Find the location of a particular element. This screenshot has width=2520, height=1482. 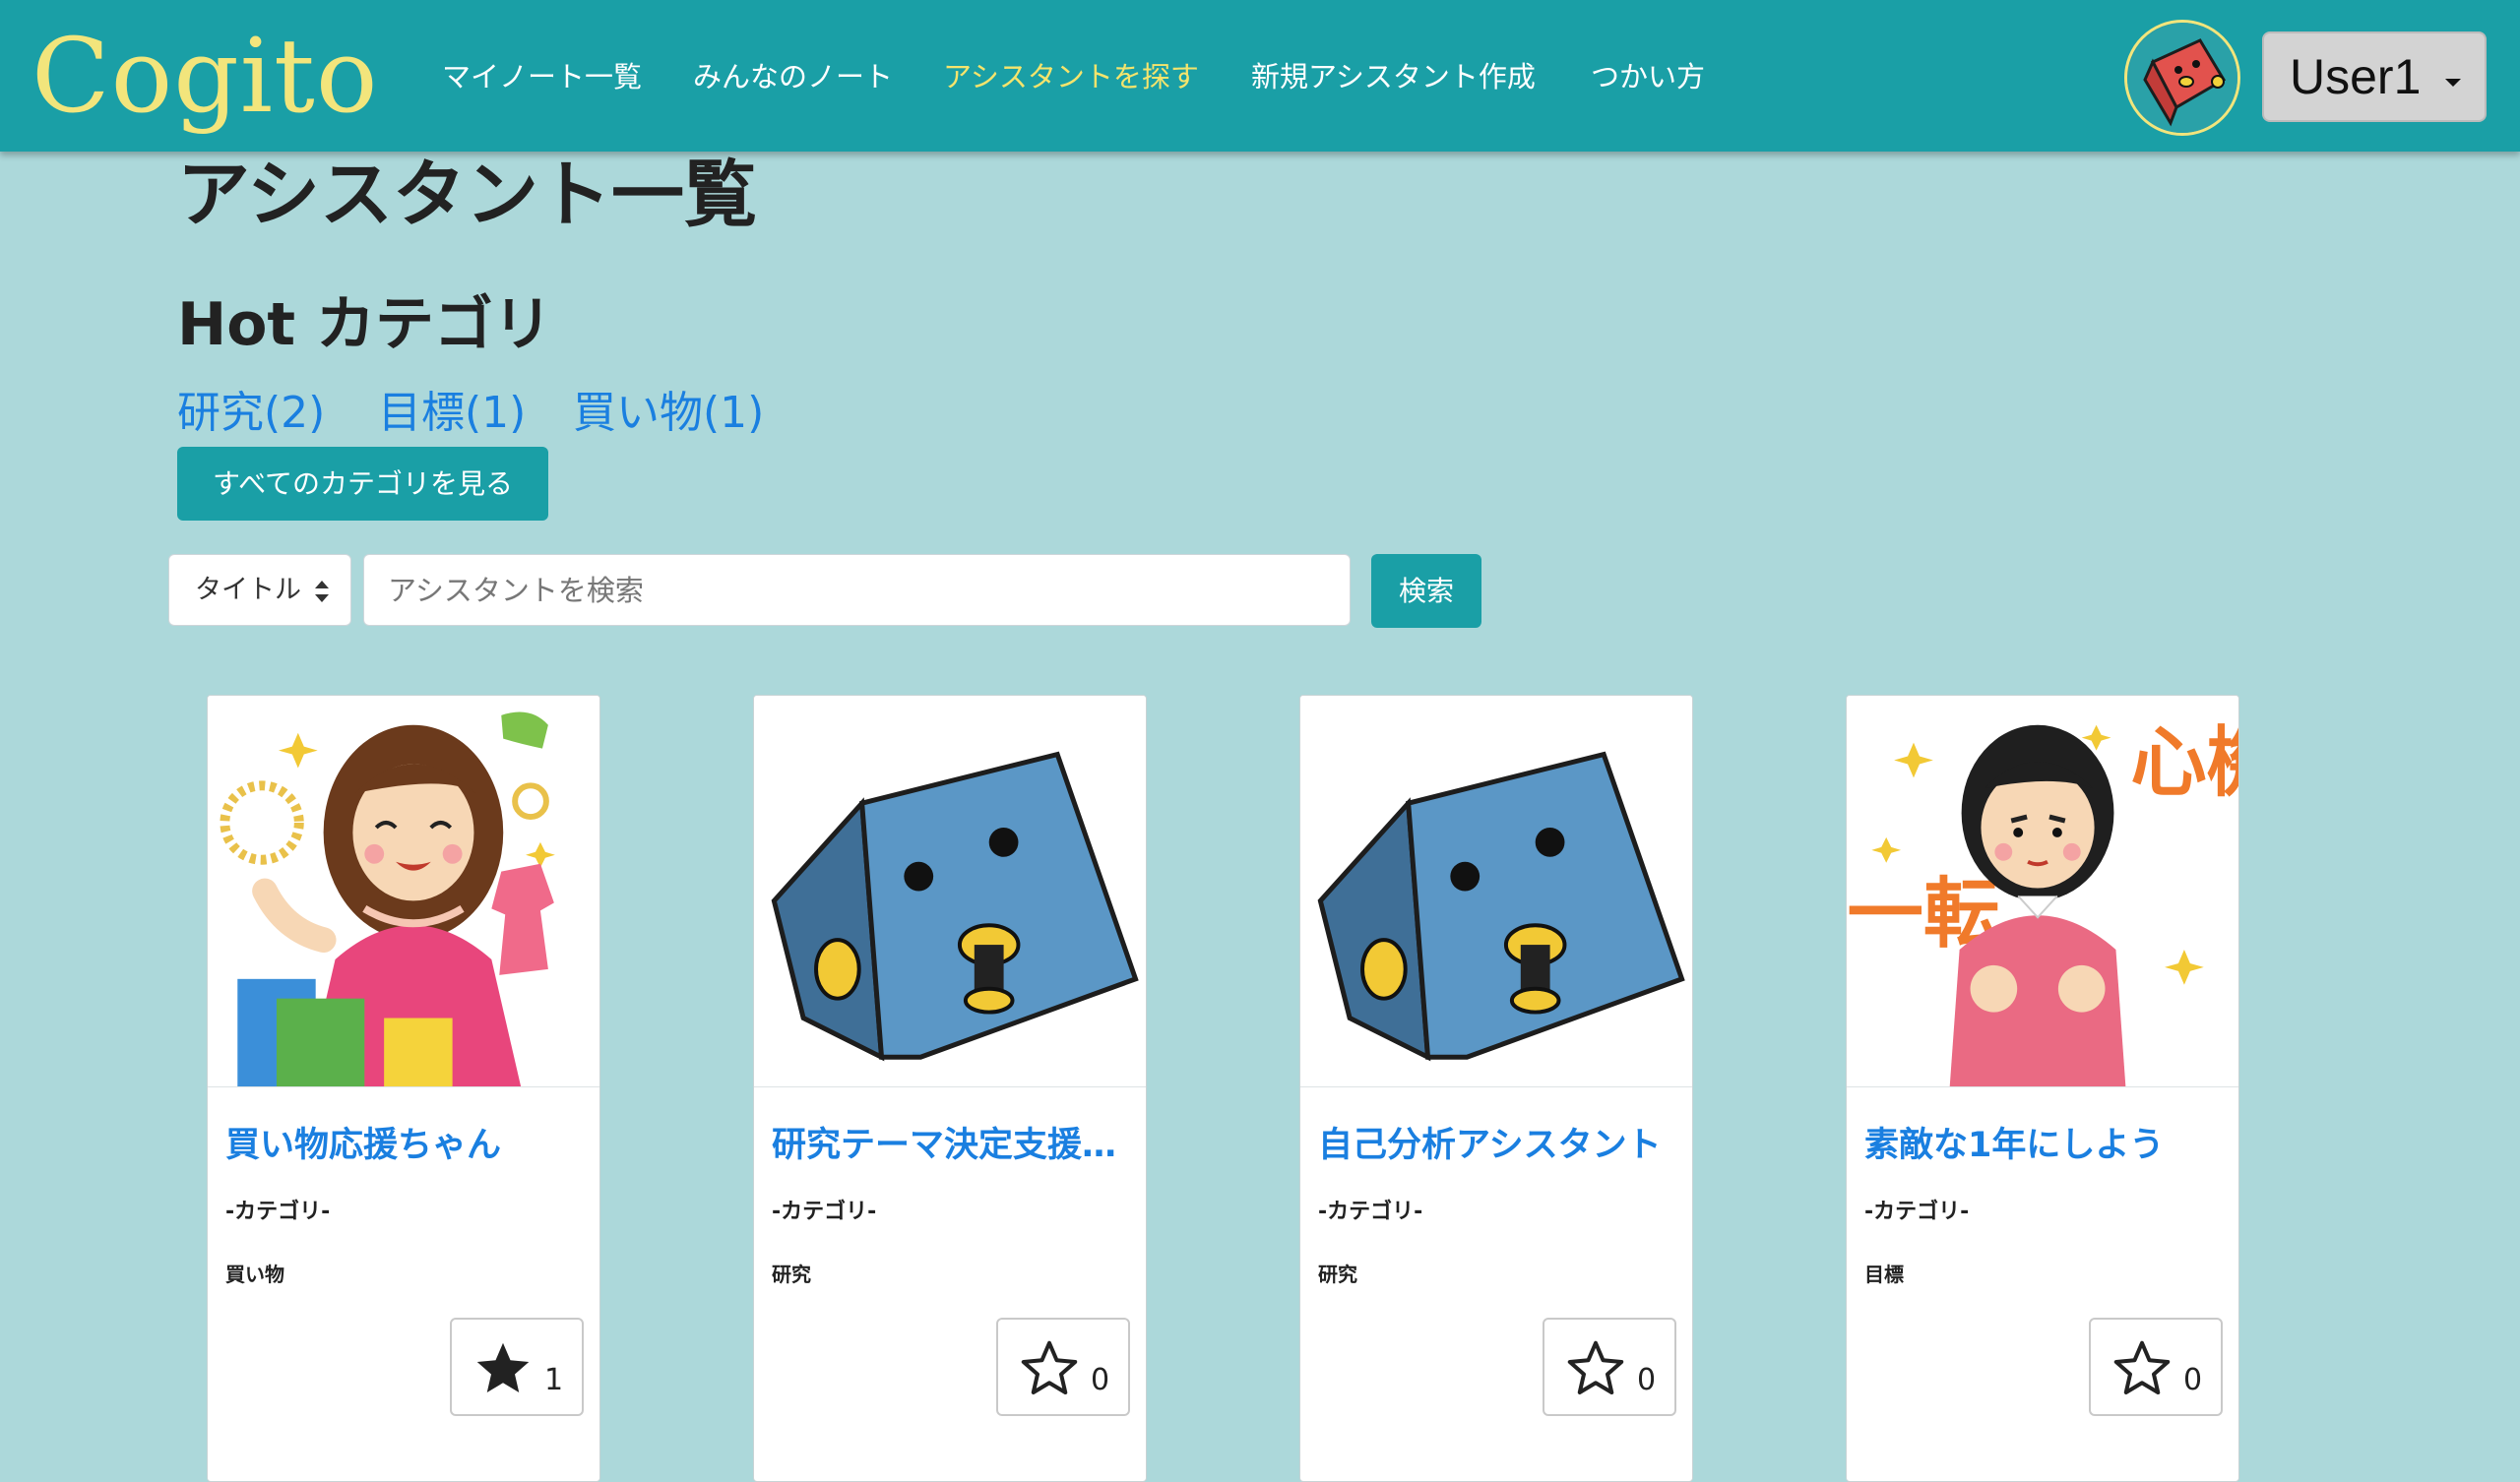

card-image: 心機 一転 is located at coordinates (2042, 891).